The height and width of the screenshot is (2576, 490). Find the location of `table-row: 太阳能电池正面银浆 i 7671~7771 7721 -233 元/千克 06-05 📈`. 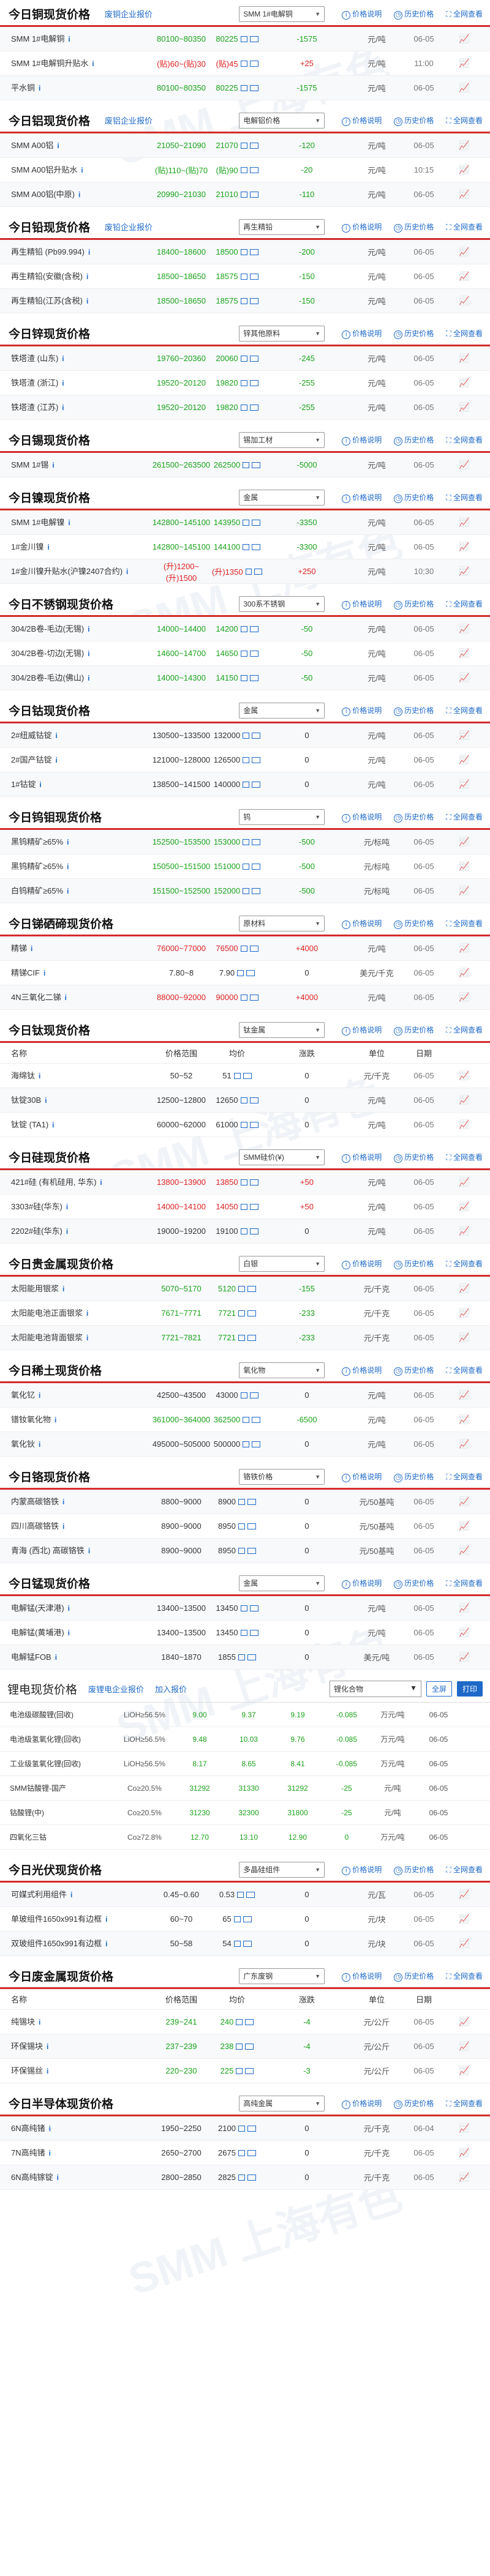

table-row: 太阳能电池正面银浆 i 7671~7771 7721 -233 元/千克 06-05 📈 is located at coordinates (245, 1313).